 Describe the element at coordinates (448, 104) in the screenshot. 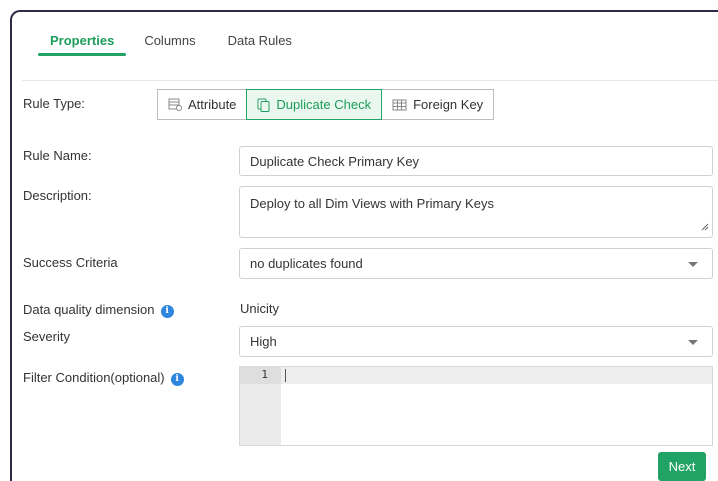

I see `rule-type-foreign-key-label: Foreign Key` at that location.